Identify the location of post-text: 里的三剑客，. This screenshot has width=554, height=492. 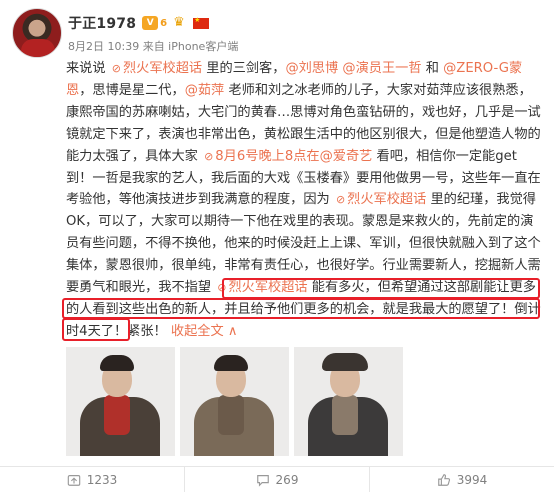
(244, 68).